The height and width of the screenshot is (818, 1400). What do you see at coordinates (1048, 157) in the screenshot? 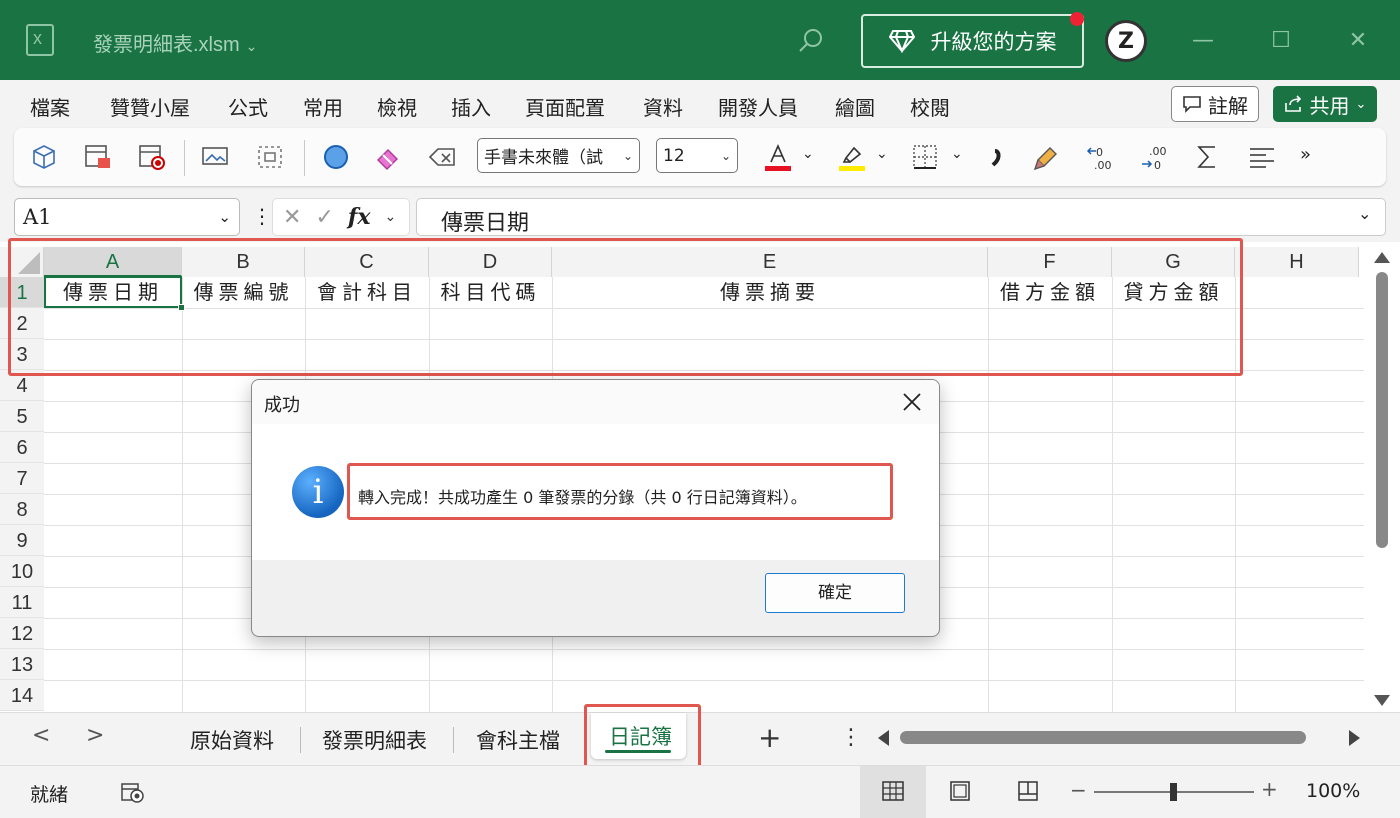
I see `format-painter-icon` at bounding box center [1048, 157].